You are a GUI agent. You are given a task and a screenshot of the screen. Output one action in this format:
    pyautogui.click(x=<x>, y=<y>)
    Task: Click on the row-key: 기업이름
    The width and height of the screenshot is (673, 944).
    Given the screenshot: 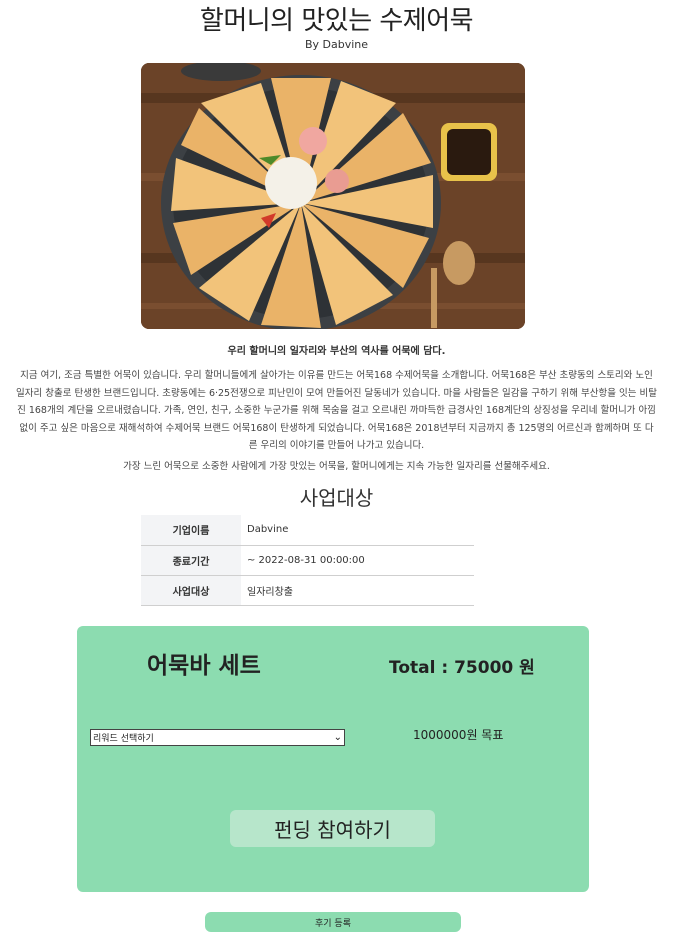 What is the action you would take?
    pyautogui.click(x=191, y=530)
    